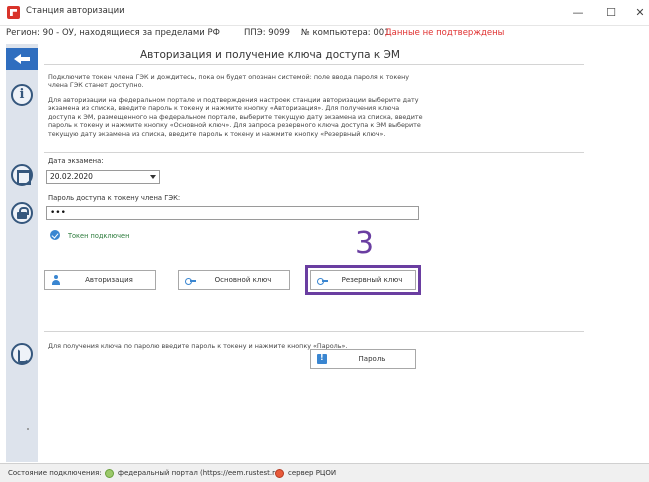 The height and width of the screenshot is (482, 649). I want to click on password-button: Пароль, so click(363, 359).